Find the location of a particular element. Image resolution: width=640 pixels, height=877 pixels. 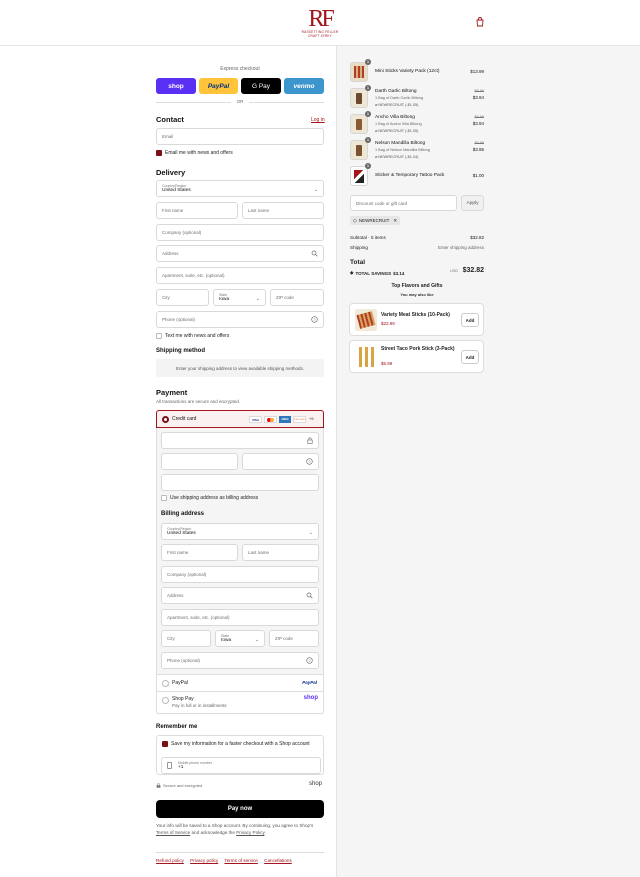

pay-now-button: Pay now is located at coordinates (240, 809).